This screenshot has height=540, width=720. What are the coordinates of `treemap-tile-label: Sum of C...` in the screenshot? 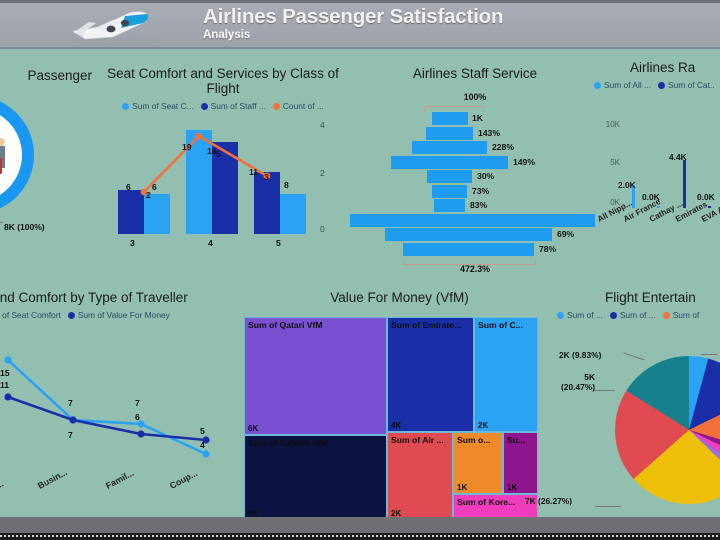 It's located at (500, 325).